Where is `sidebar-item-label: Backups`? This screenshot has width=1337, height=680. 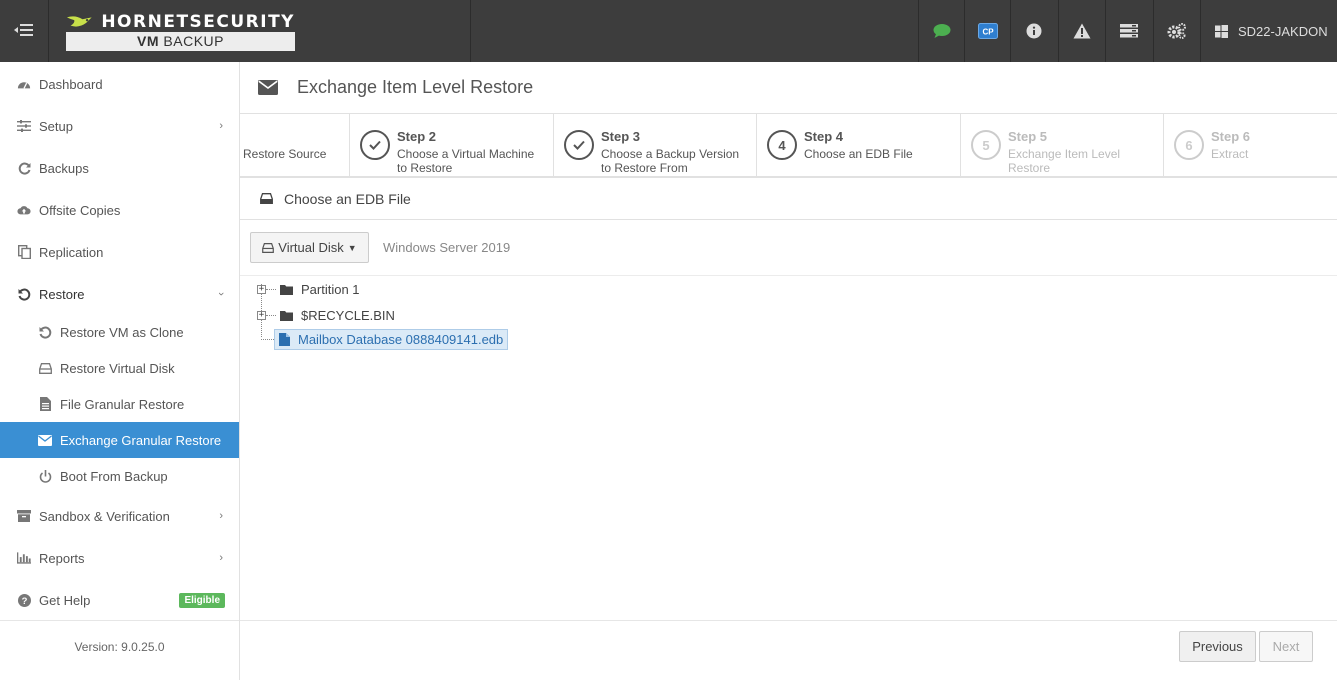
sidebar-item-label: Backups is located at coordinates (64, 168).